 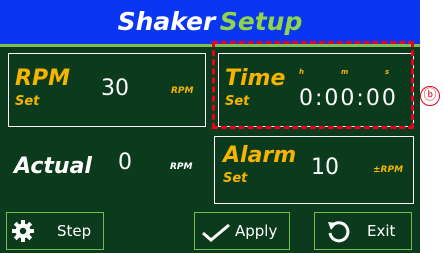 What do you see at coordinates (53, 166) in the screenshot?
I see `actual-label: Actual` at bounding box center [53, 166].